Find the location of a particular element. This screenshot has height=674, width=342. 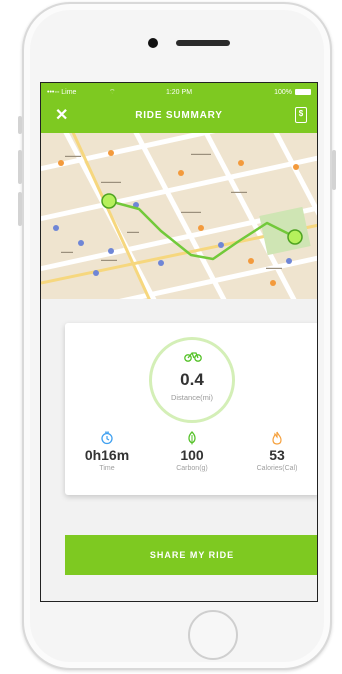

leaf-icon is located at coordinates (192, 438).